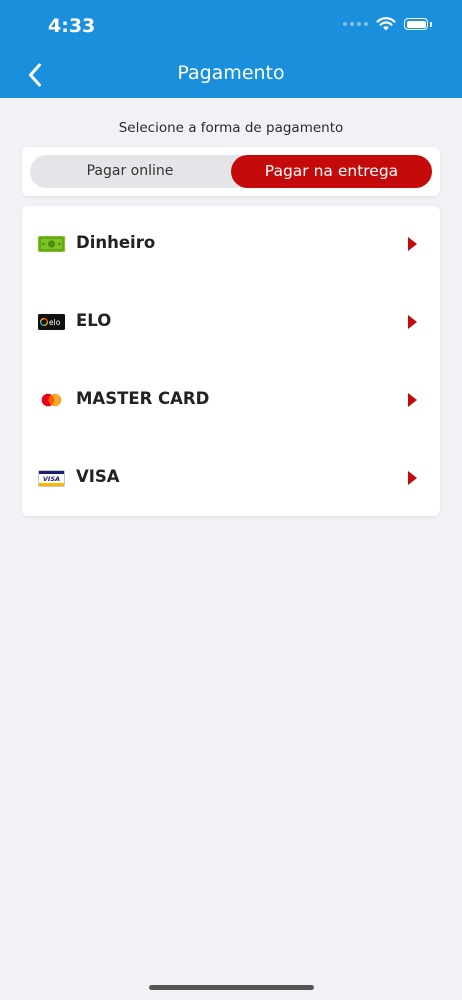 The width and height of the screenshot is (462, 1000). I want to click on battery-icon, so click(416, 24).